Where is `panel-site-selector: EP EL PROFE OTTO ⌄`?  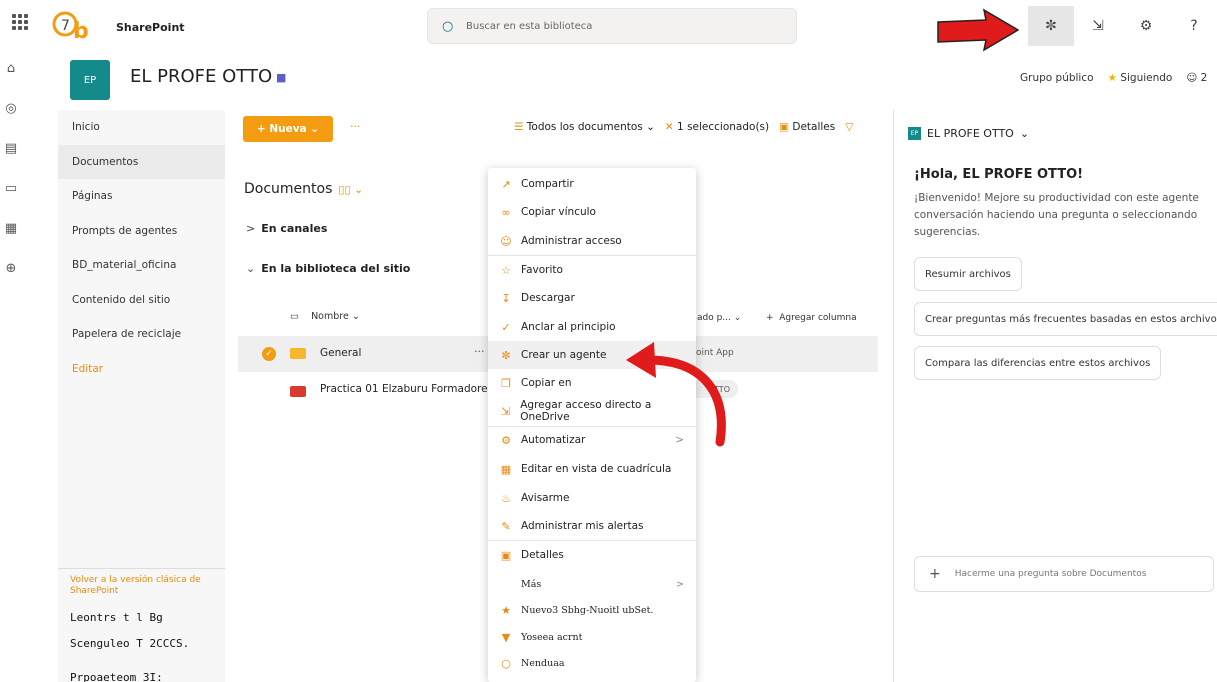 panel-site-selector: EP EL PROFE OTTO ⌄ is located at coordinates (968, 133).